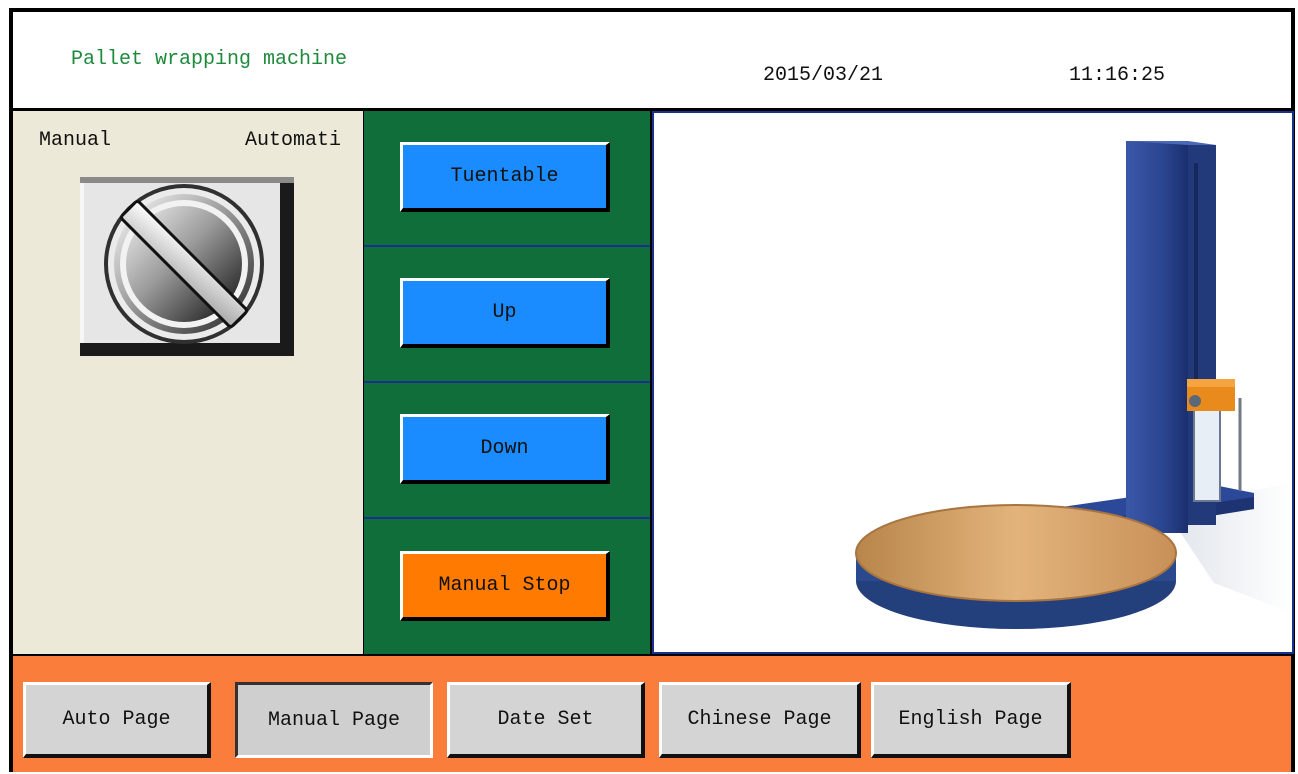 This screenshot has width=1298, height=774. I want to click on nav-date-set-button: Date Set, so click(546, 720).